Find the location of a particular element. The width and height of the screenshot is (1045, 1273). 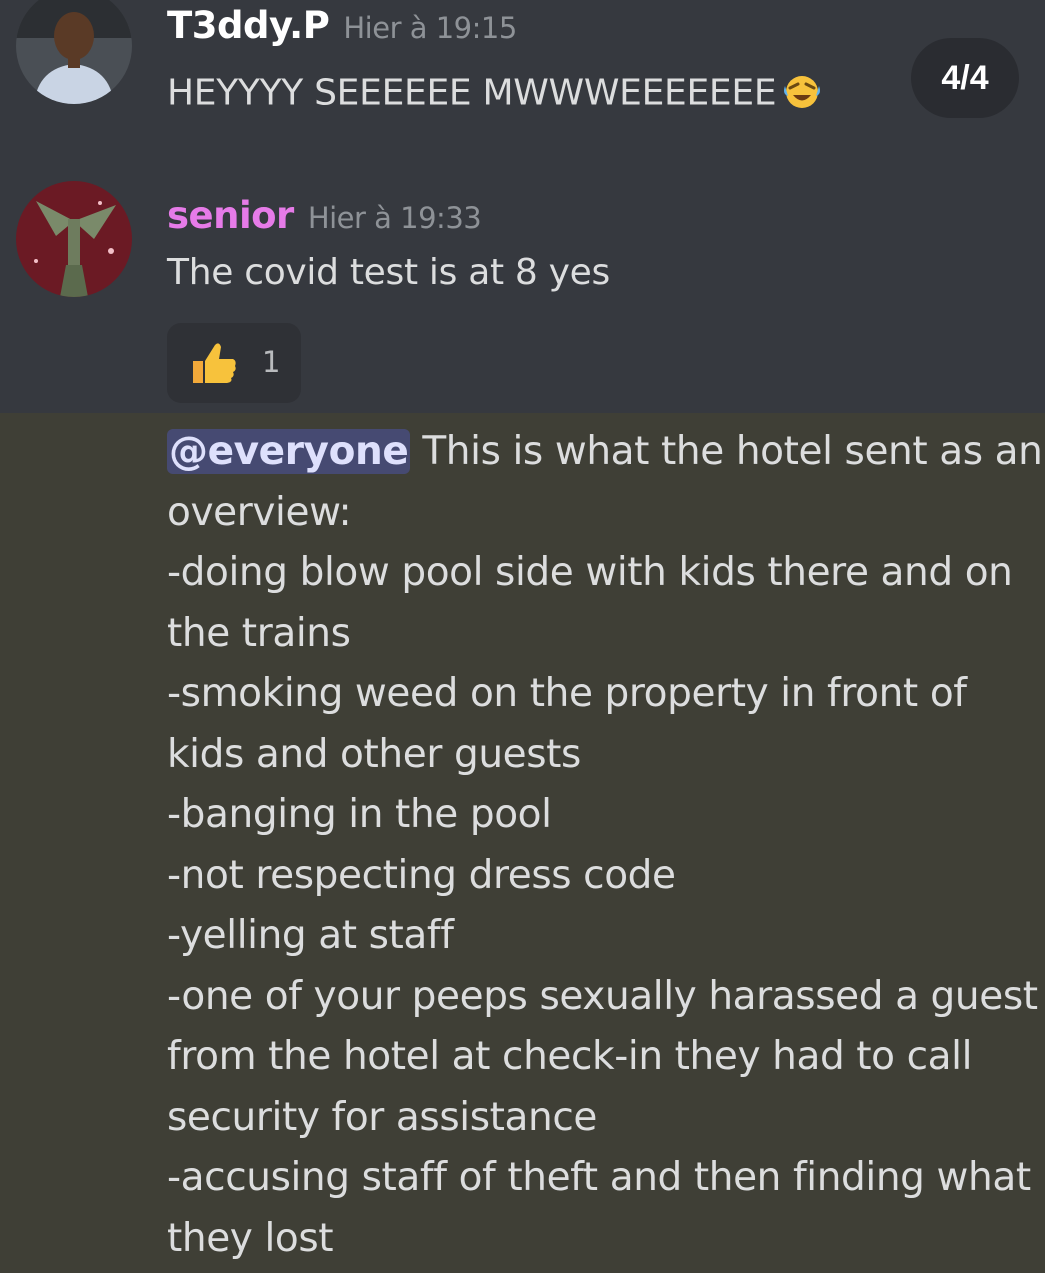

message-line: the trains is located at coordinates (259, 633).